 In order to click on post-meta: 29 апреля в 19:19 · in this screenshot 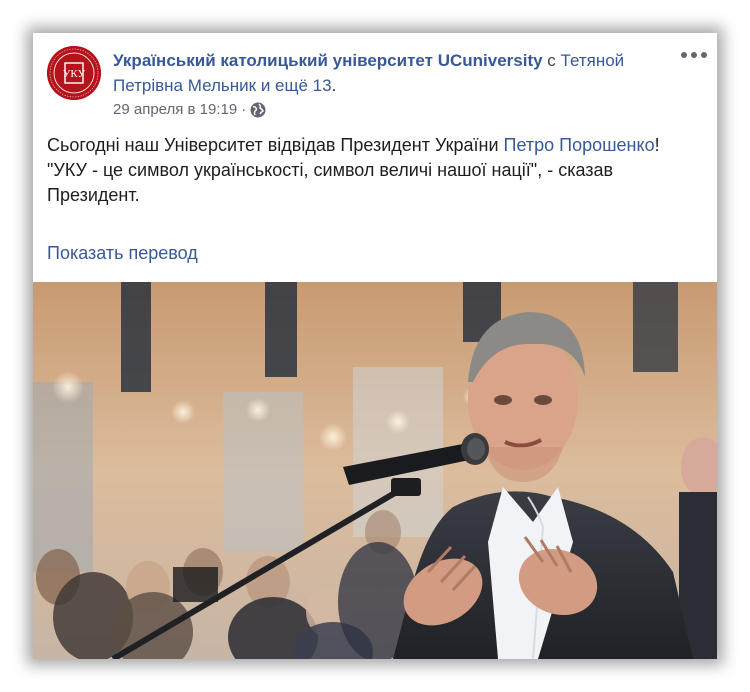, I will do `click(189, 109)`.